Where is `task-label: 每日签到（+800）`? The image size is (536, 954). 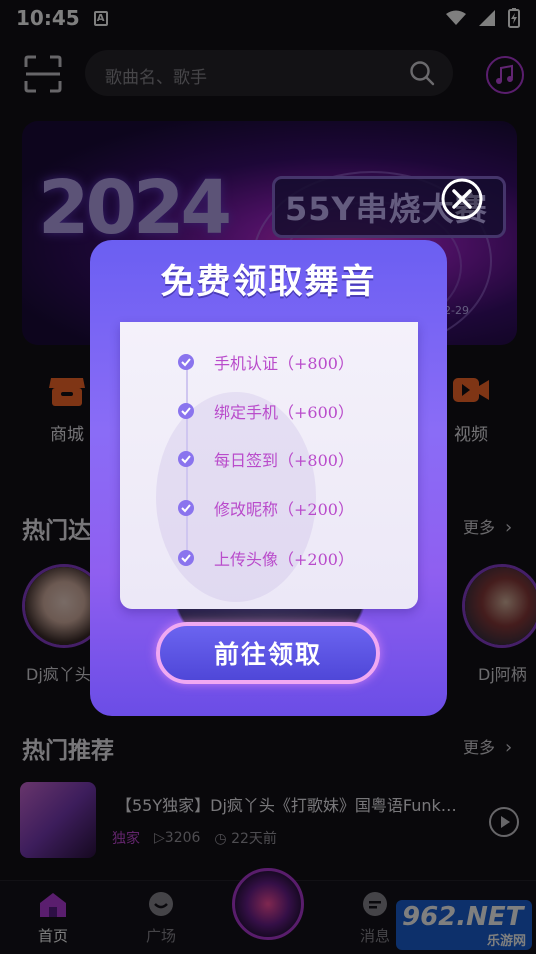 task-label: 每日签到（+800） is located at coordinates (284, 460).